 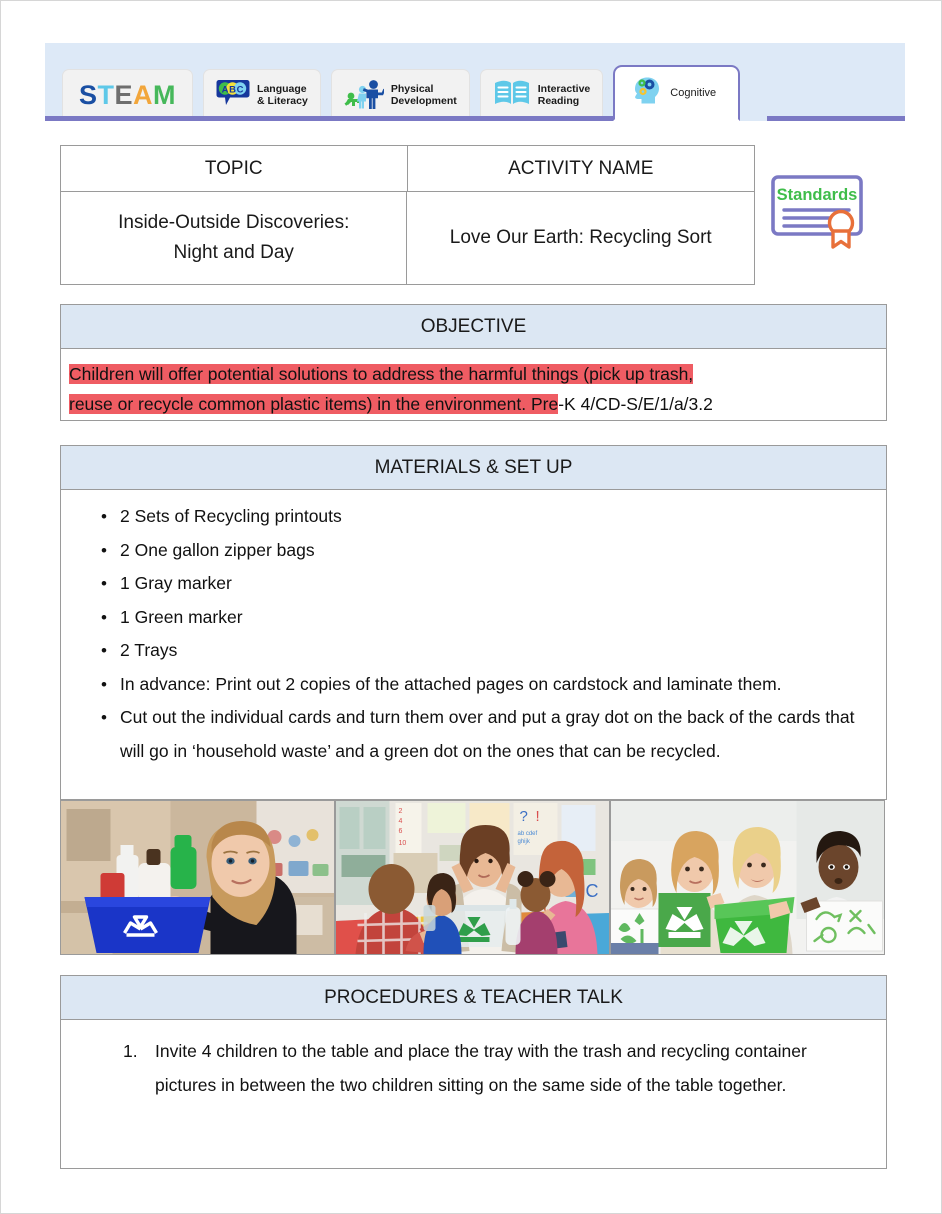 What do you see at coordinates (512, 95) in the screenshot?
I see `open-book-icon` at bounding box center [512, 95].